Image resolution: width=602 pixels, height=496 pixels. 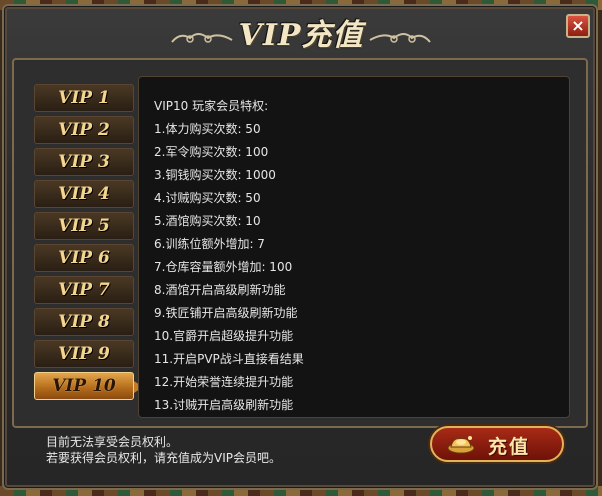 I want to click on tab-vip-3: VIP 3, so click(x=84, y=162).